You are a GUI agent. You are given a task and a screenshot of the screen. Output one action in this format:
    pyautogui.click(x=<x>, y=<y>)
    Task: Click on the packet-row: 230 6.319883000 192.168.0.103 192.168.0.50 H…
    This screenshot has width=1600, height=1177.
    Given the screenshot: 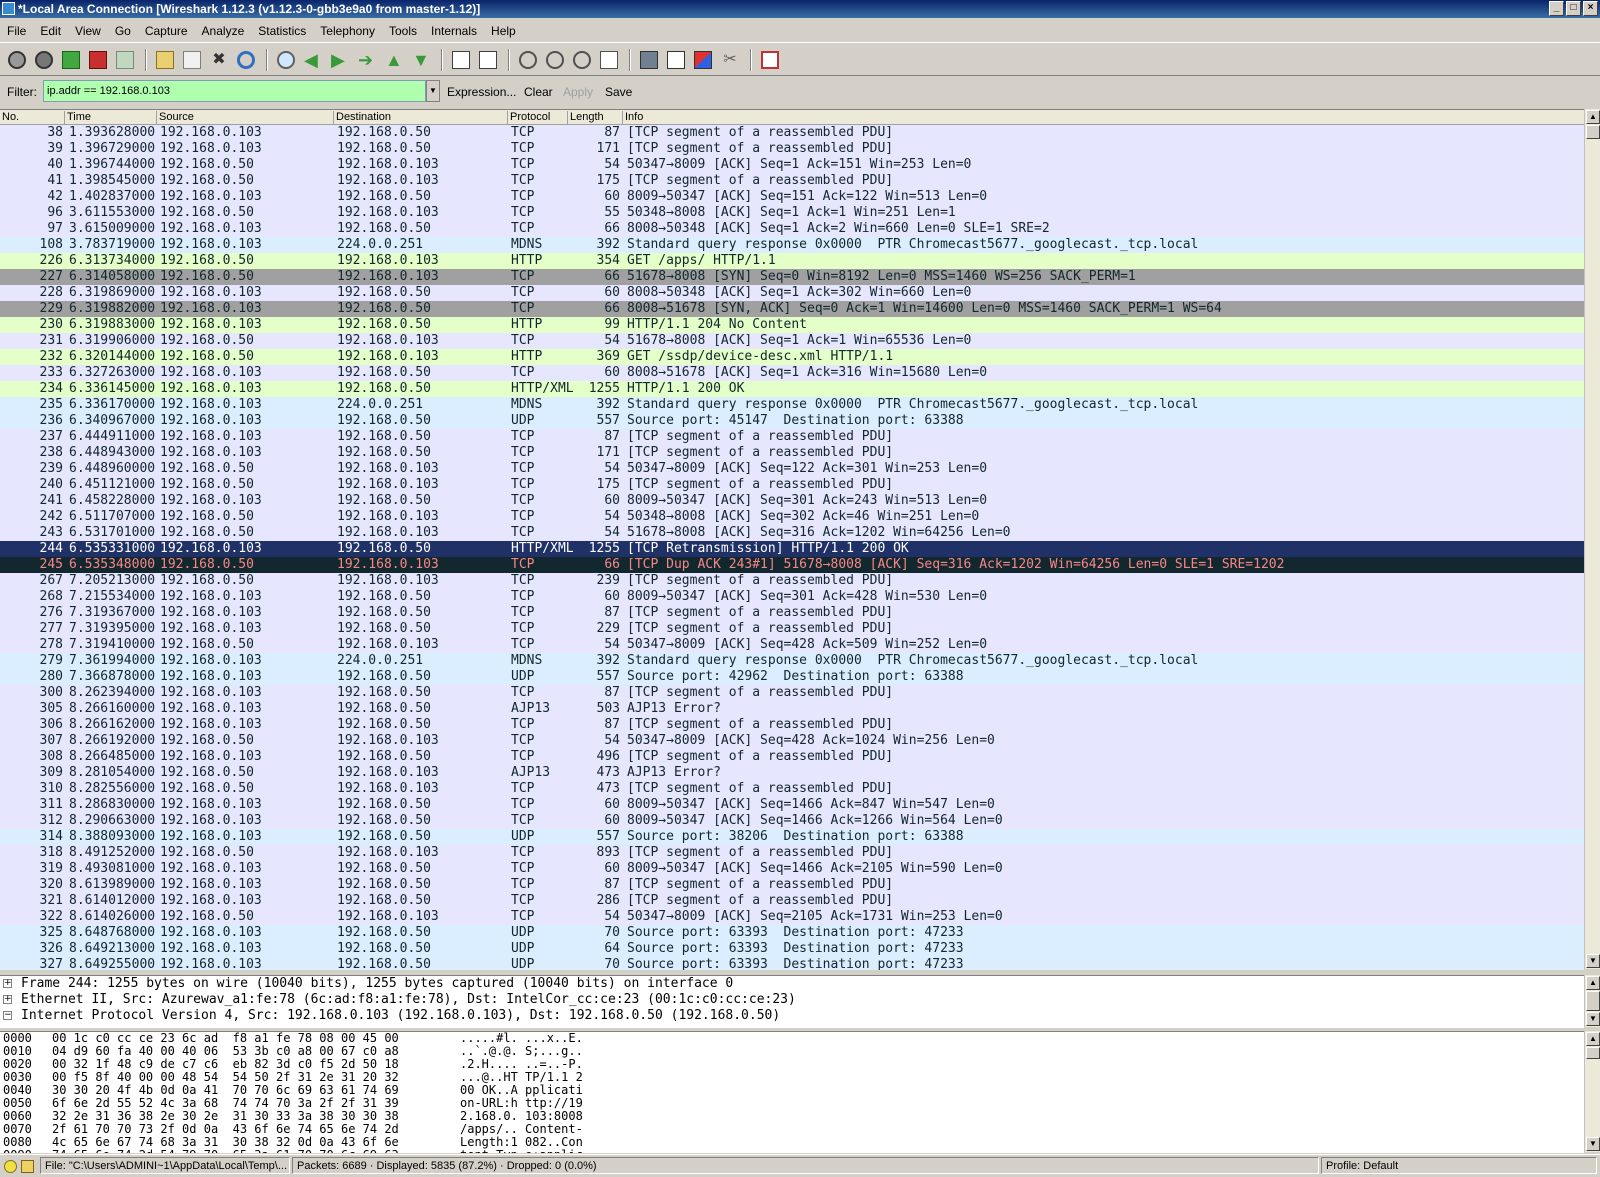 What is the action you would take?
    pyautogui.click(x=792, y=325)
    